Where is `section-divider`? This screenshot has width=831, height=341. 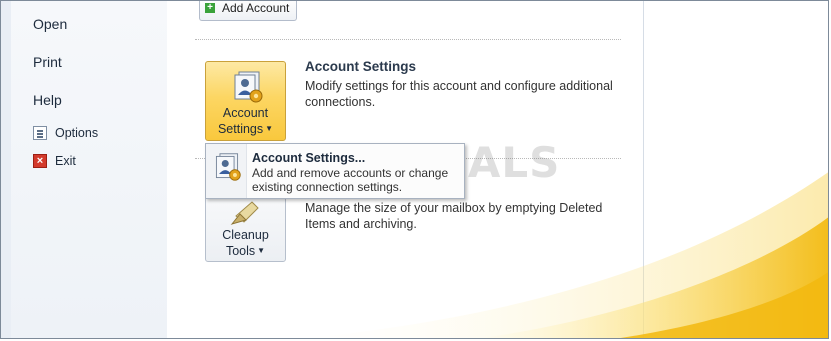 section-divider is located at coordinates (408, 39).